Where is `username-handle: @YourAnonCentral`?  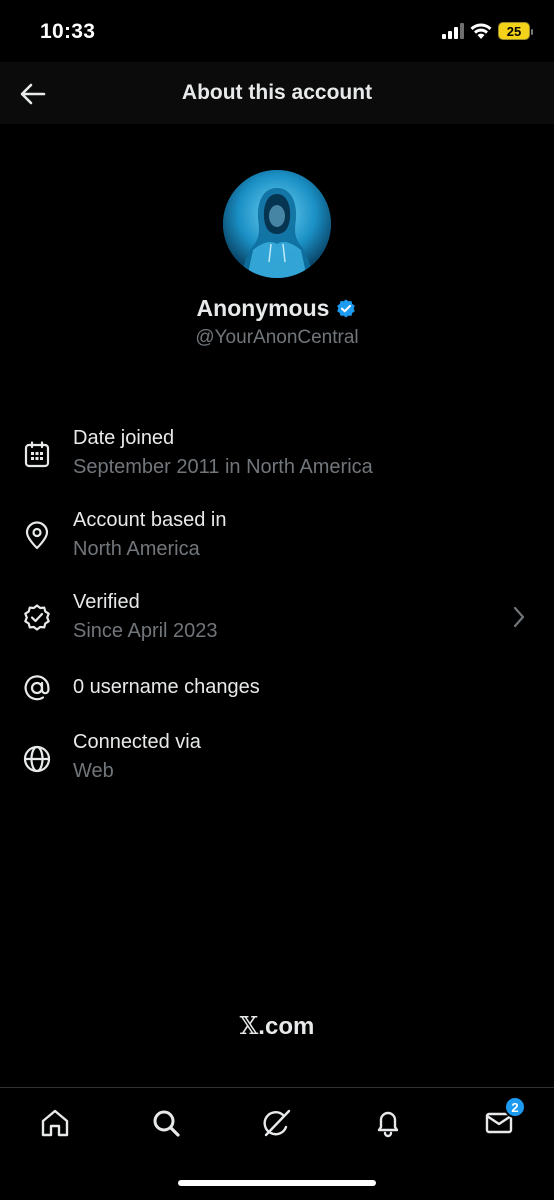 username-handle: @YourAnonCentral is located at coordinates (277, 337).